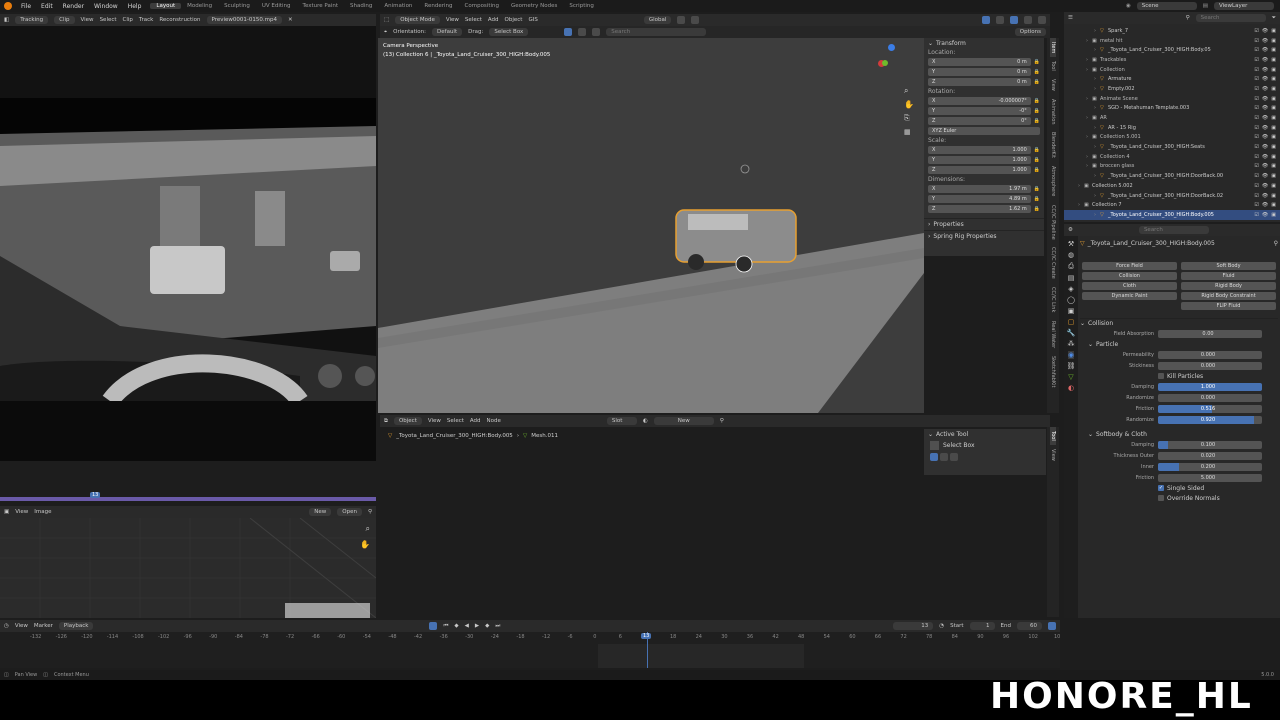 This screenshot has width=1280, height=720. What do you see at coordinates (407, 421) in the screenshot?
I see `object-type-select: Object` at bounding box center [407, 421].